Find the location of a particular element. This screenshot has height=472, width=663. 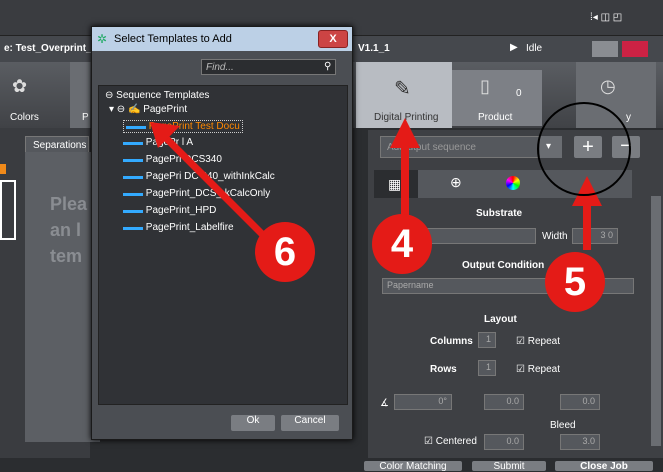

callout-5: 5 is located at coordinates (575, 282).